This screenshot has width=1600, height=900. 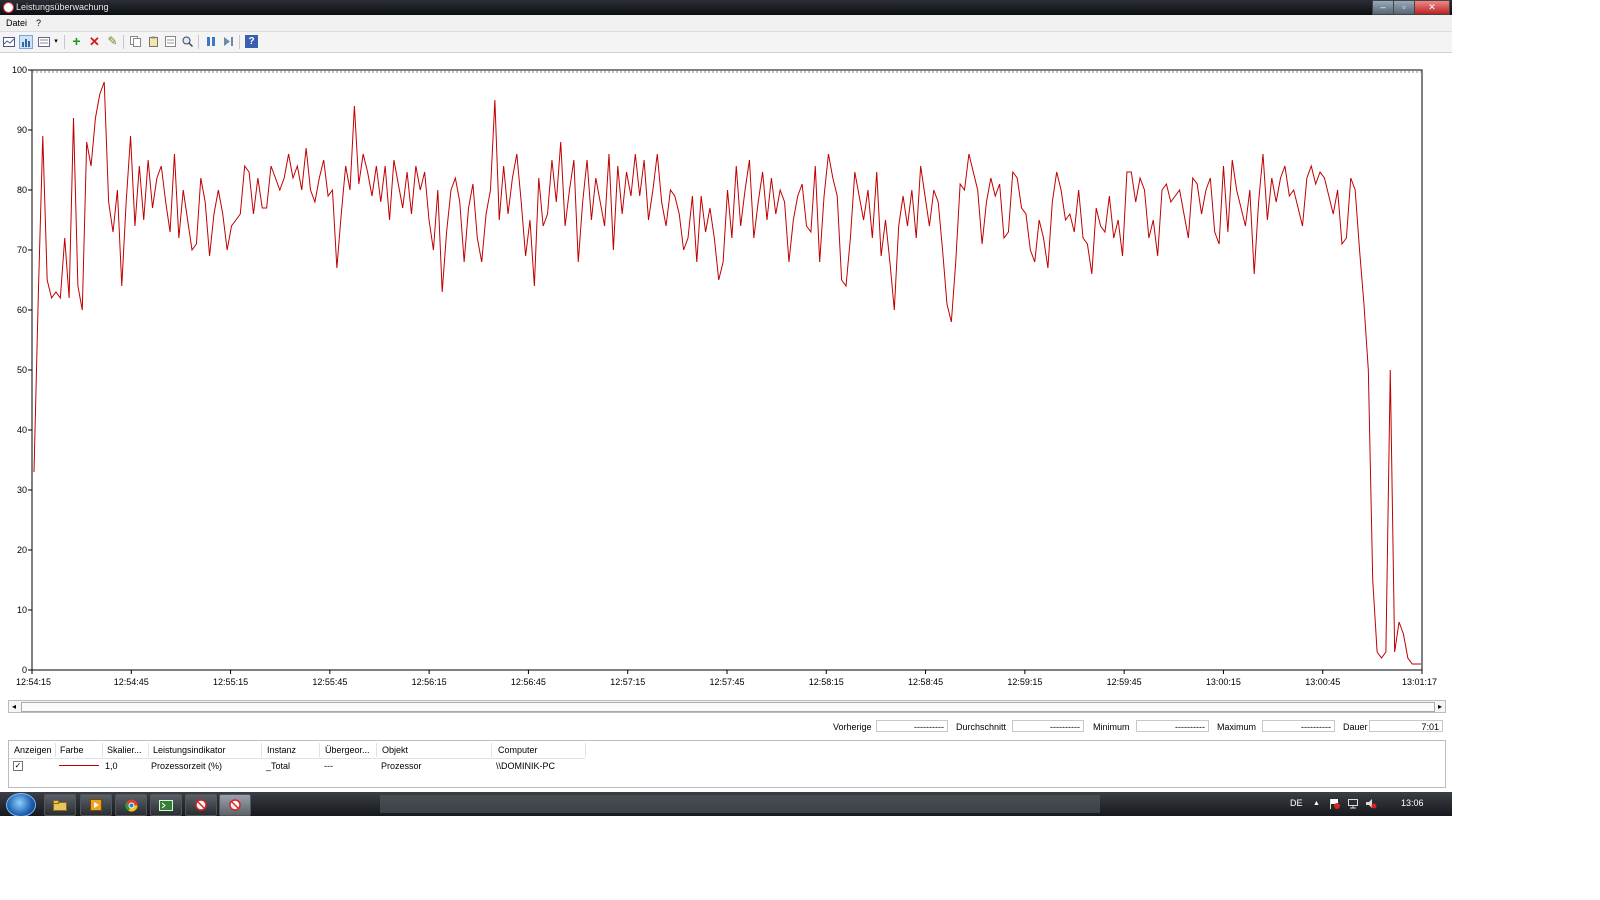 What do you see at coordinates (24, 670) in the screenshot?
I see `y-tick-label: 0` at bounding box center [24, 670].